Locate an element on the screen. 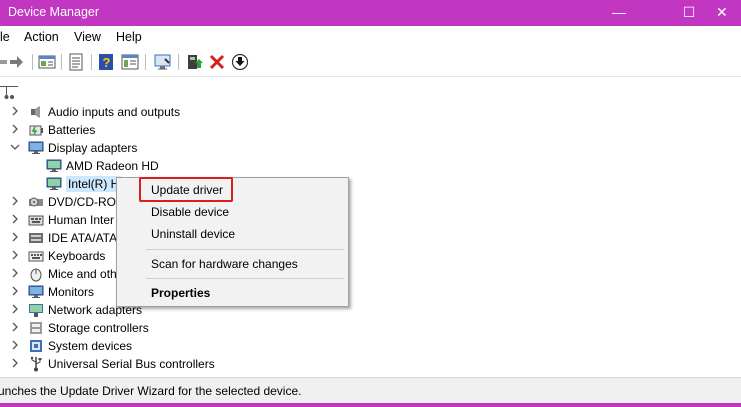  dvd-drive-icon is located at coordinates (36, 202).